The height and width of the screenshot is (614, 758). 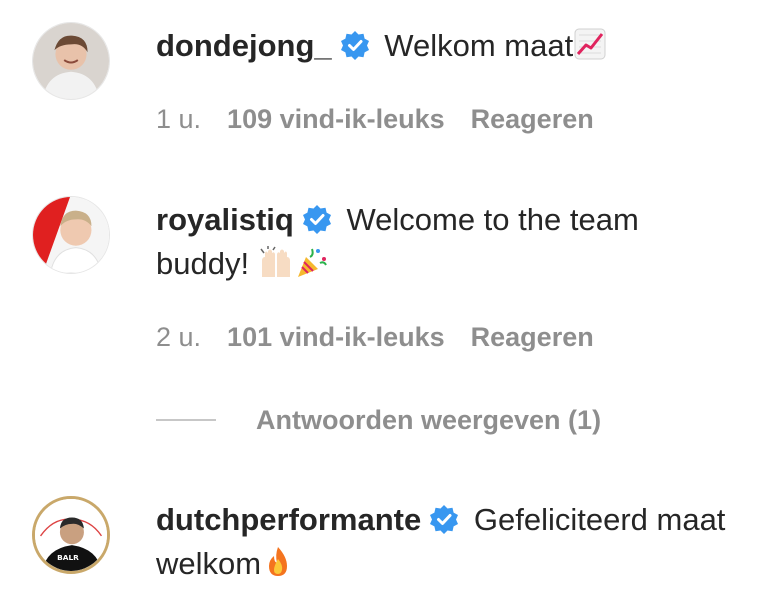 I want to click on divider-line, so click(x=186, y=420).